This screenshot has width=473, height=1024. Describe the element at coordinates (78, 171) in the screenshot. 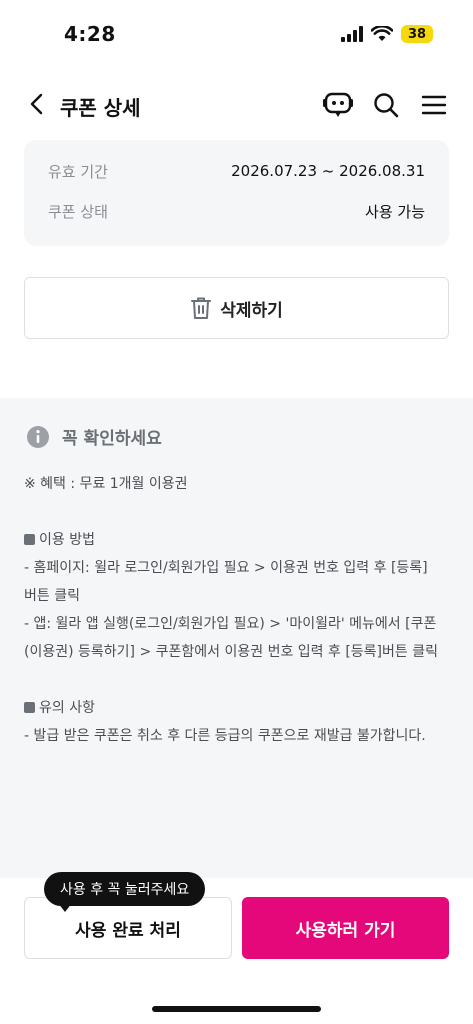

I see `validity-label: 유효 기간` at that location.